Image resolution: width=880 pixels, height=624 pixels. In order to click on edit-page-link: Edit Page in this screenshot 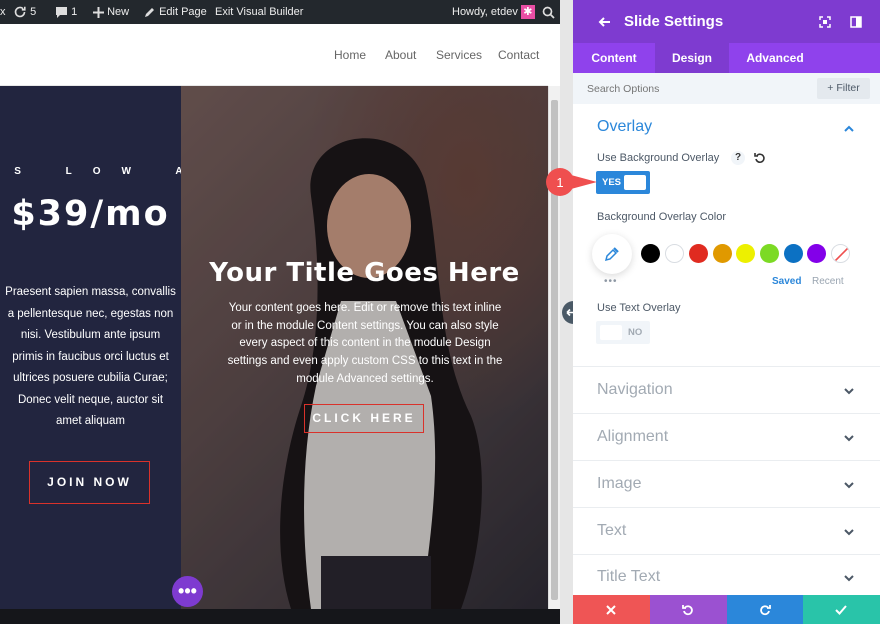, I will do `click(175, 12)`.